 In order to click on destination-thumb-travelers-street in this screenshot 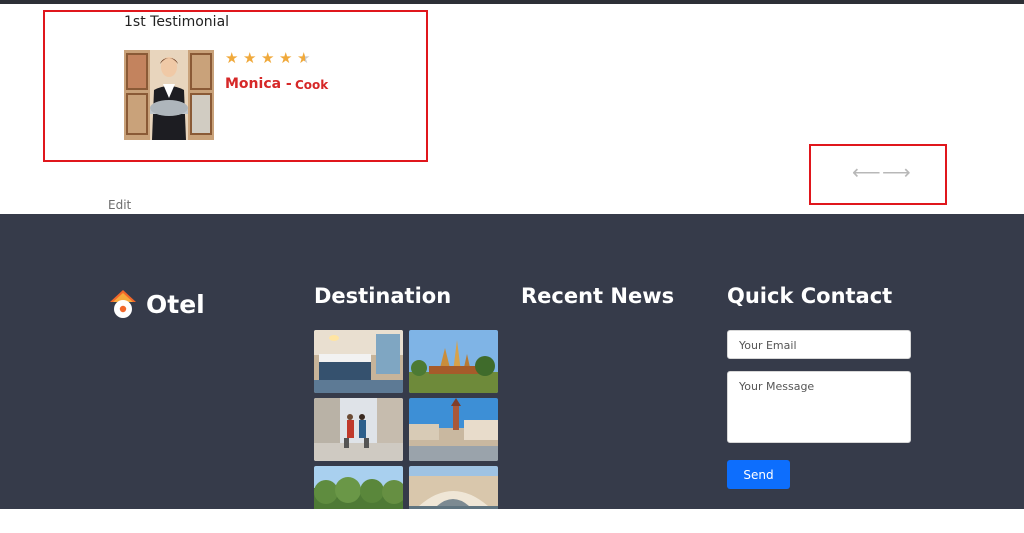, I will do `click(358, 429)`.